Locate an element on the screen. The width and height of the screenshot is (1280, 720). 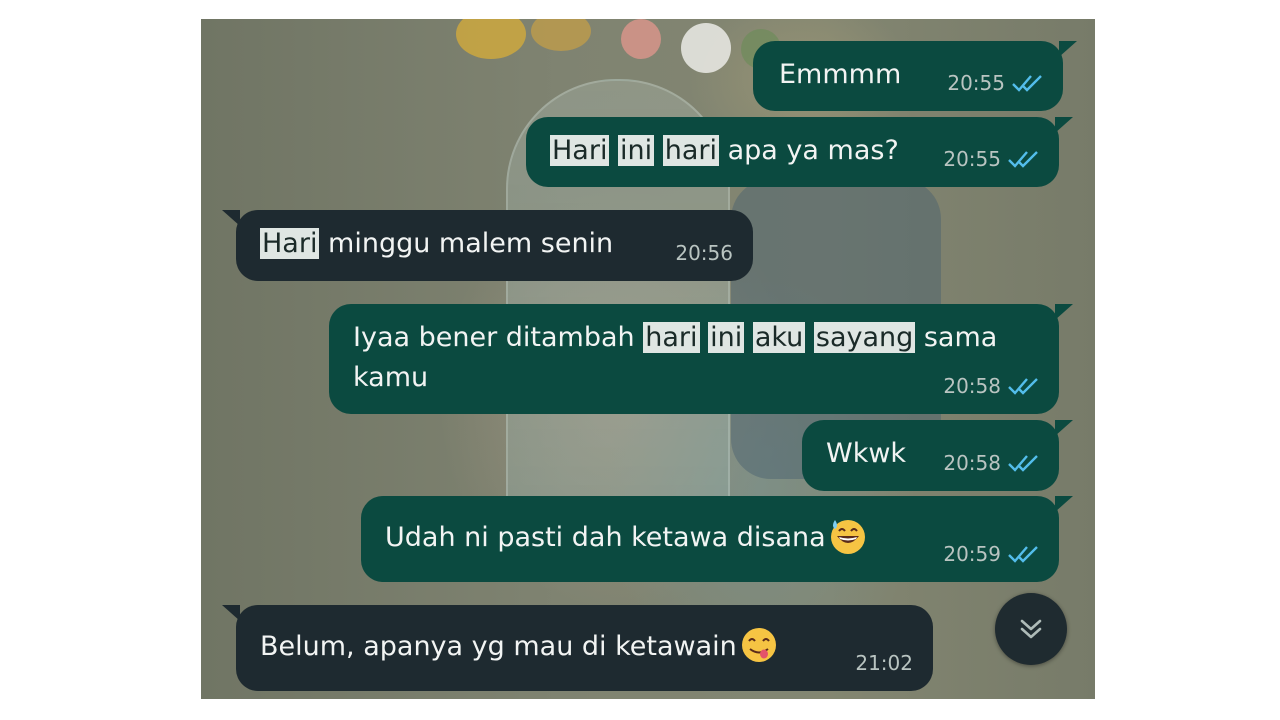
message-text-segment: apa ya mas? is located at coordinates (809, 150).